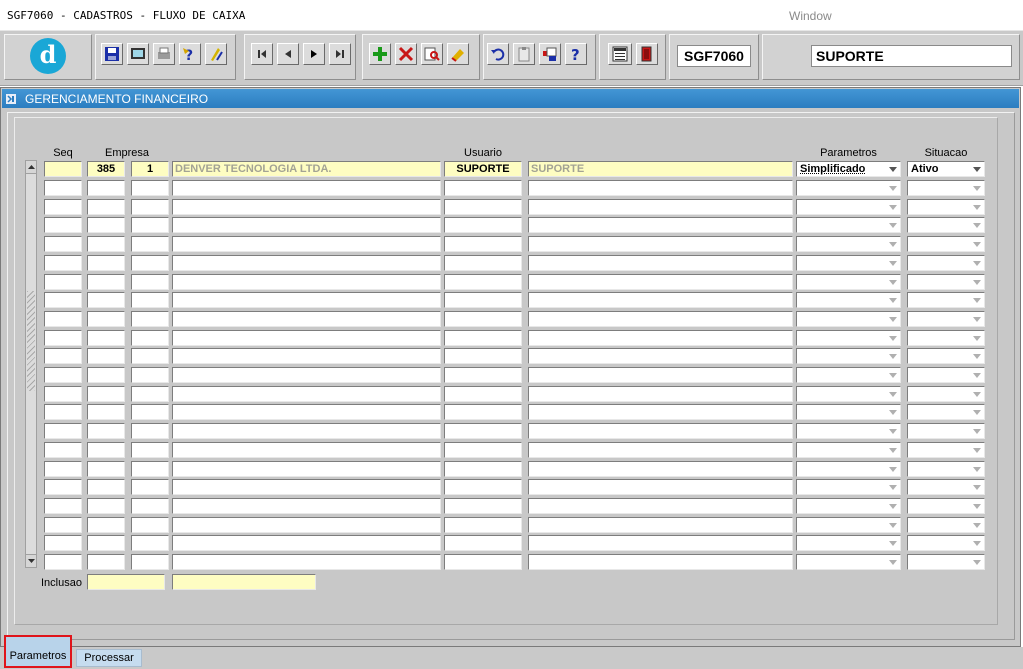 The width and height of the screenshot is (1023, 669). Describe the element at coordinates (106, 169) in the screenshot. I see `empresa-code-cell: 385` at that location.